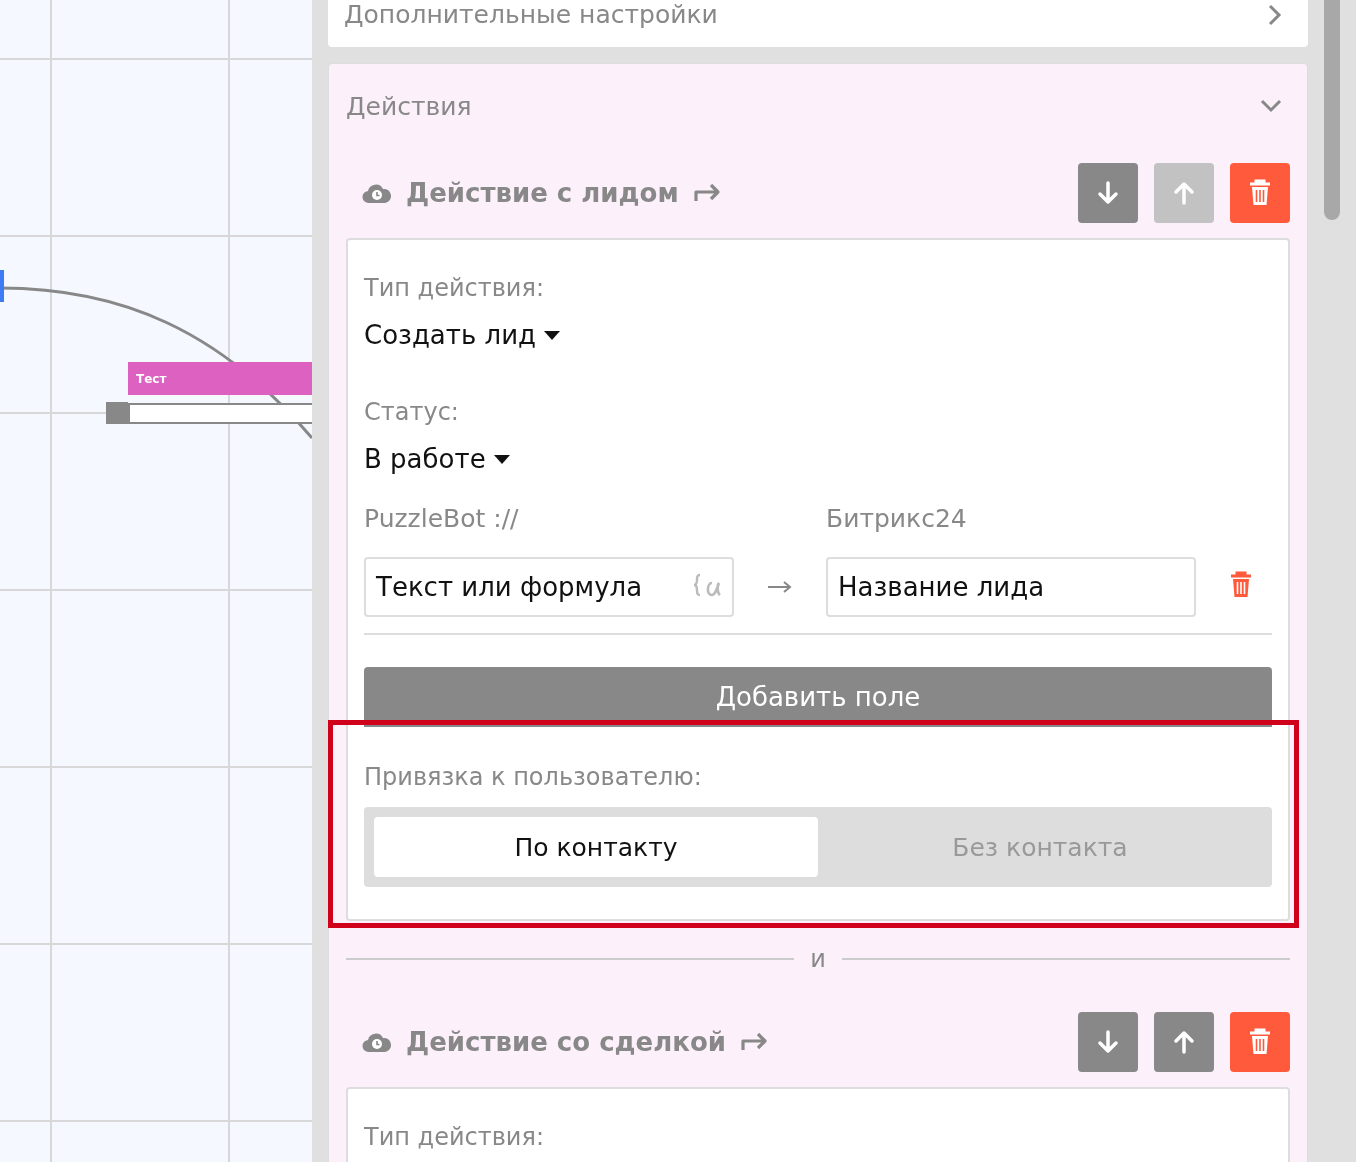 This screenshot has width=1356, height=1162. I want to click on target-field: Название лида, so click(1011, 587).